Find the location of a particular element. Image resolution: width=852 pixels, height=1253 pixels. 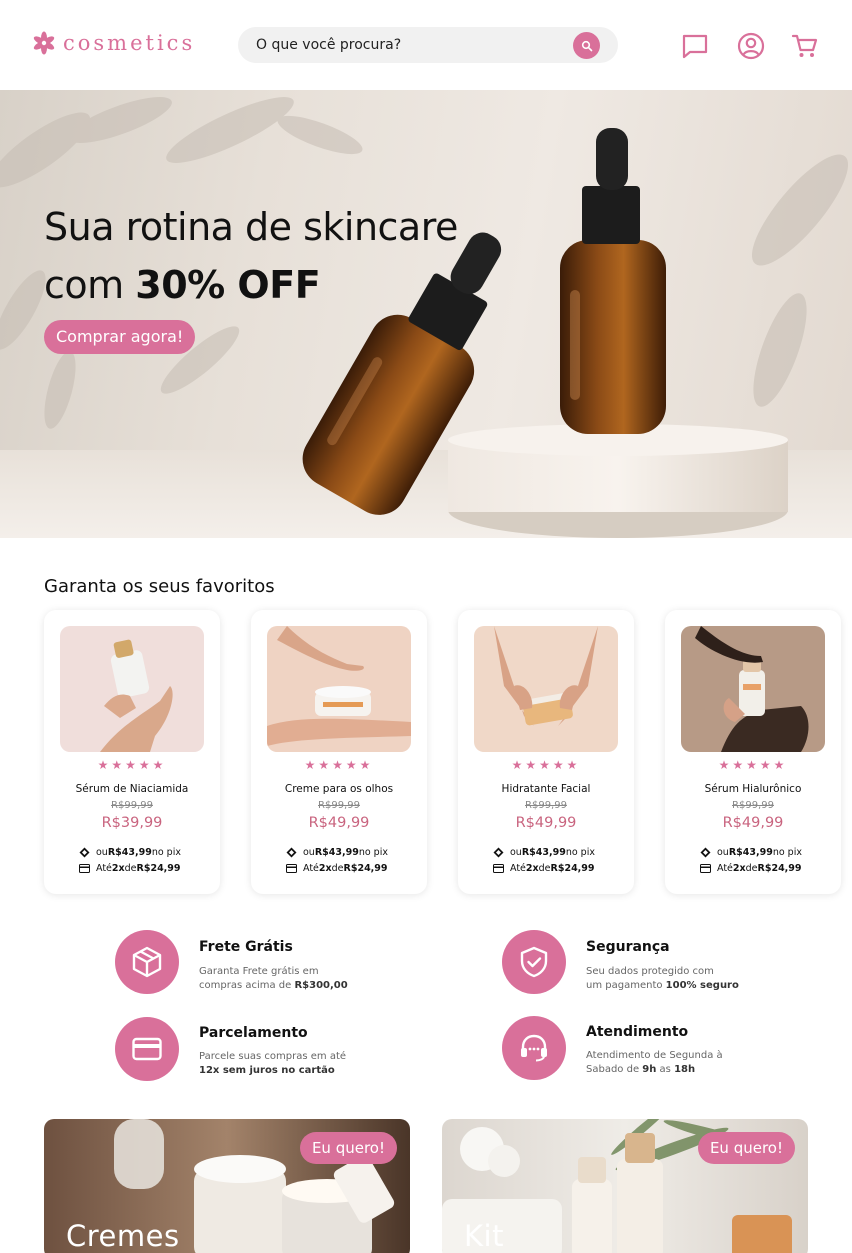

feature-title: Parcelamento is located at coordinates (253, 1033).